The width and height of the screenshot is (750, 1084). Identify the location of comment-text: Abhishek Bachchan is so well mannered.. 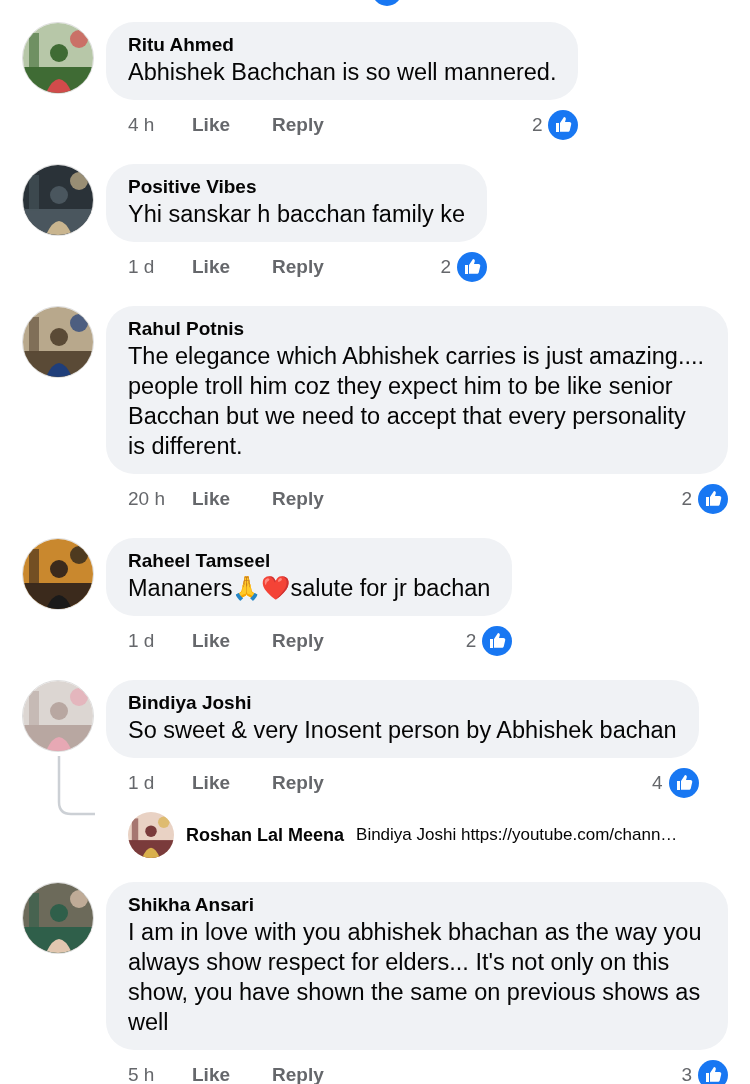
(342, 72).